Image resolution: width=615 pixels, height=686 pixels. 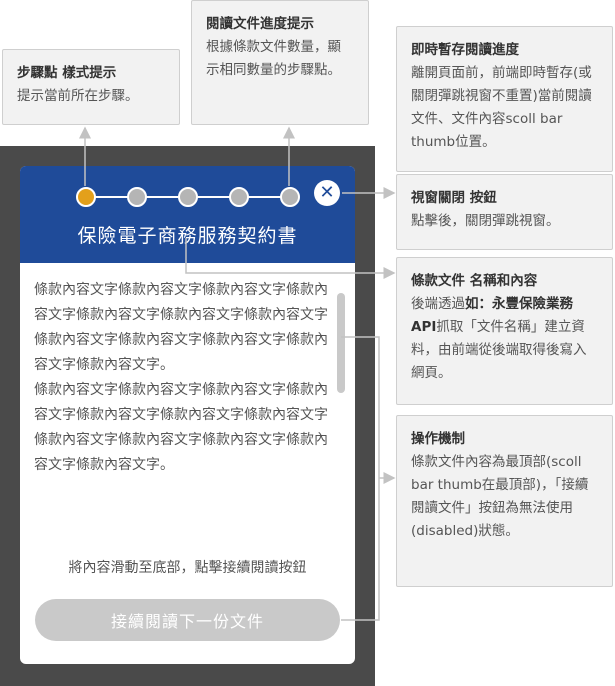 What do you see at coordinates (273, 58) in the screenshot?
I see `annotation-progress-body: 根據條款文件數量，顯示相同數量的步驟點。` at bounding box center [273, 58].